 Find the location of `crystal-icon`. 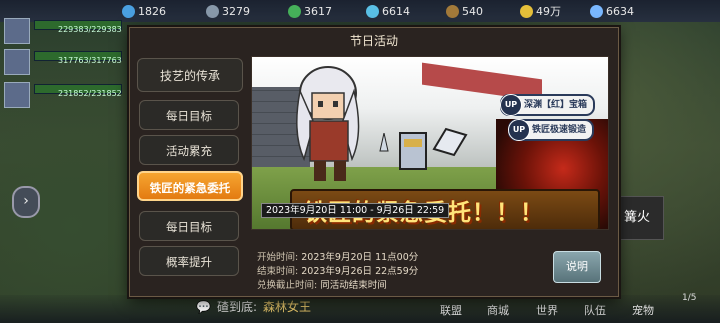

crystal-icon is located at coordinates (372, 11).